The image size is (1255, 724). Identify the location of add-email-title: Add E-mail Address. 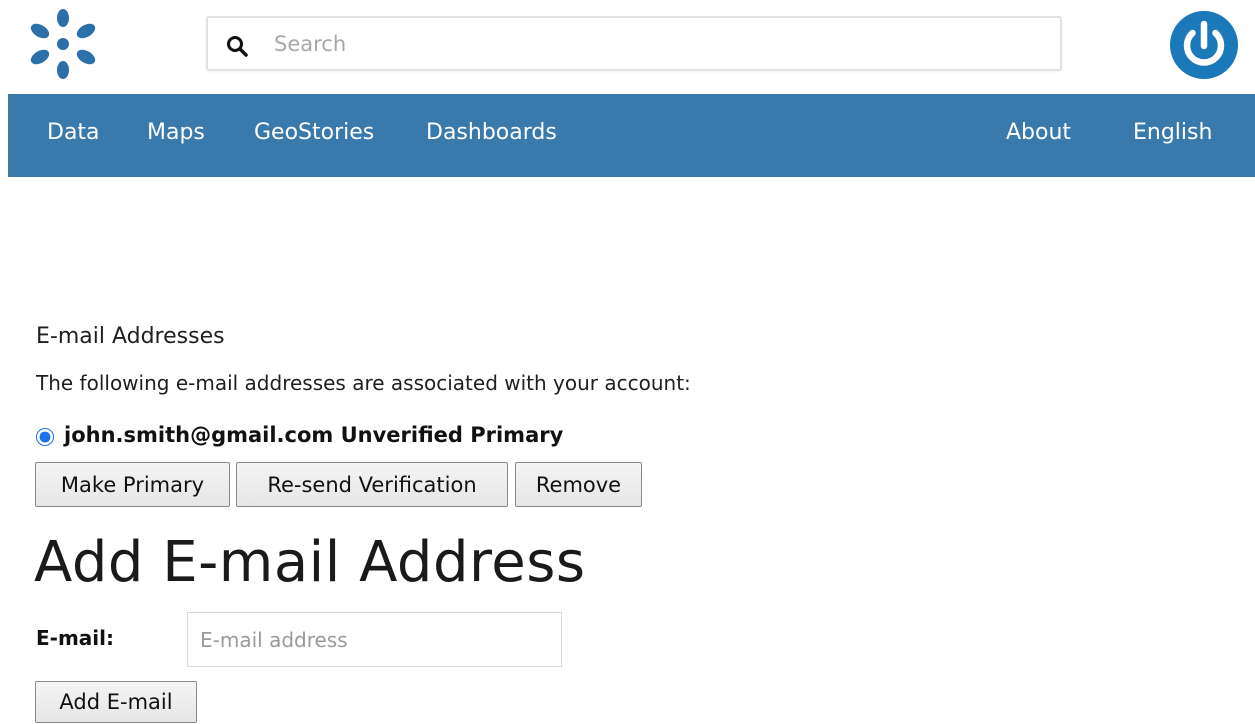
(310, 562).